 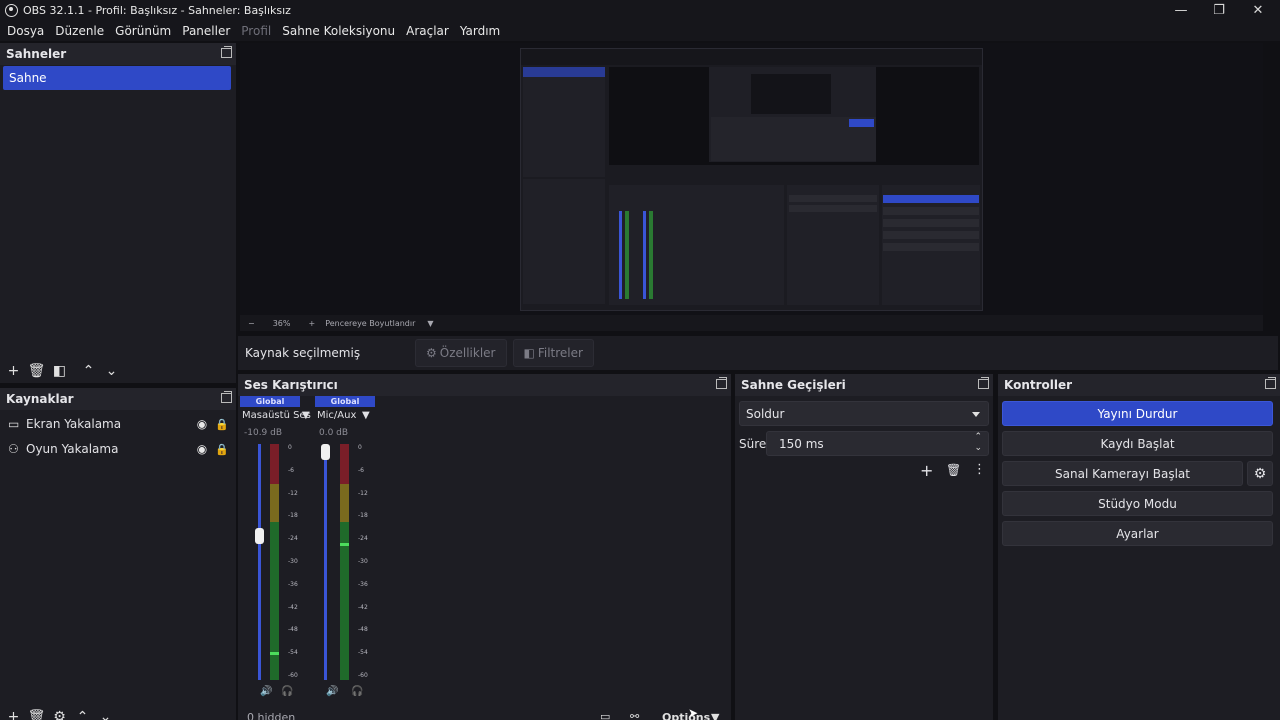 I want to click on source-item: ⚇ Oyun Yakalama ◉ 🔒, so click(x=117, y=449).